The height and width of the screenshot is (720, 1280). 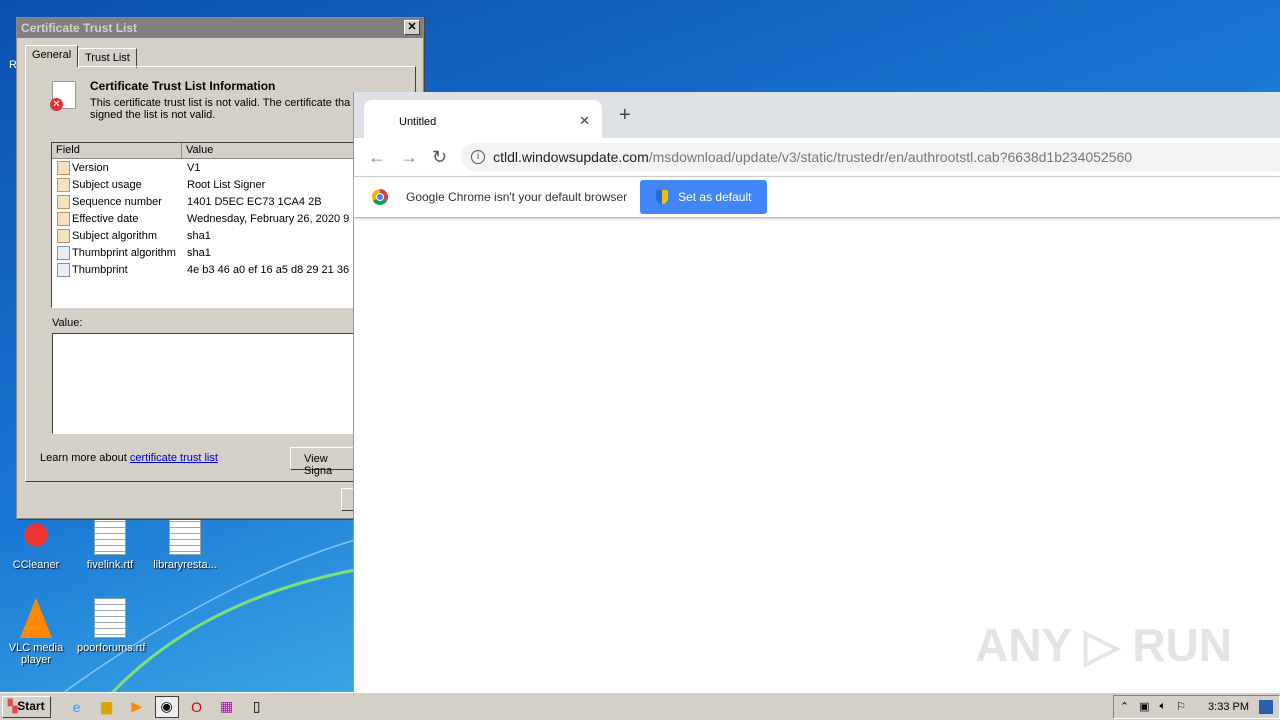 I want to click on start-button: ▚Start, so click(x=26, y=706).